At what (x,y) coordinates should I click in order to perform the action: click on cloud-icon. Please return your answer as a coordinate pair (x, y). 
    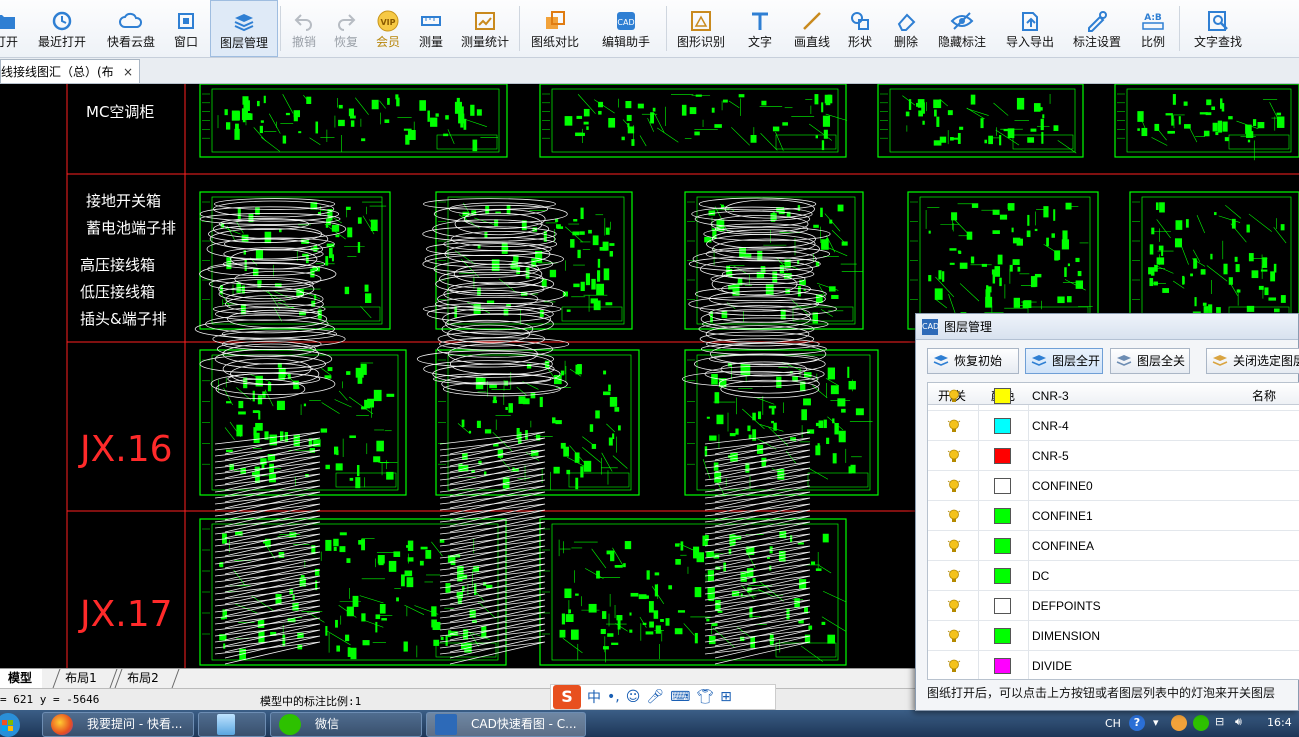
    Looking at the image, I should click on (131, 21).